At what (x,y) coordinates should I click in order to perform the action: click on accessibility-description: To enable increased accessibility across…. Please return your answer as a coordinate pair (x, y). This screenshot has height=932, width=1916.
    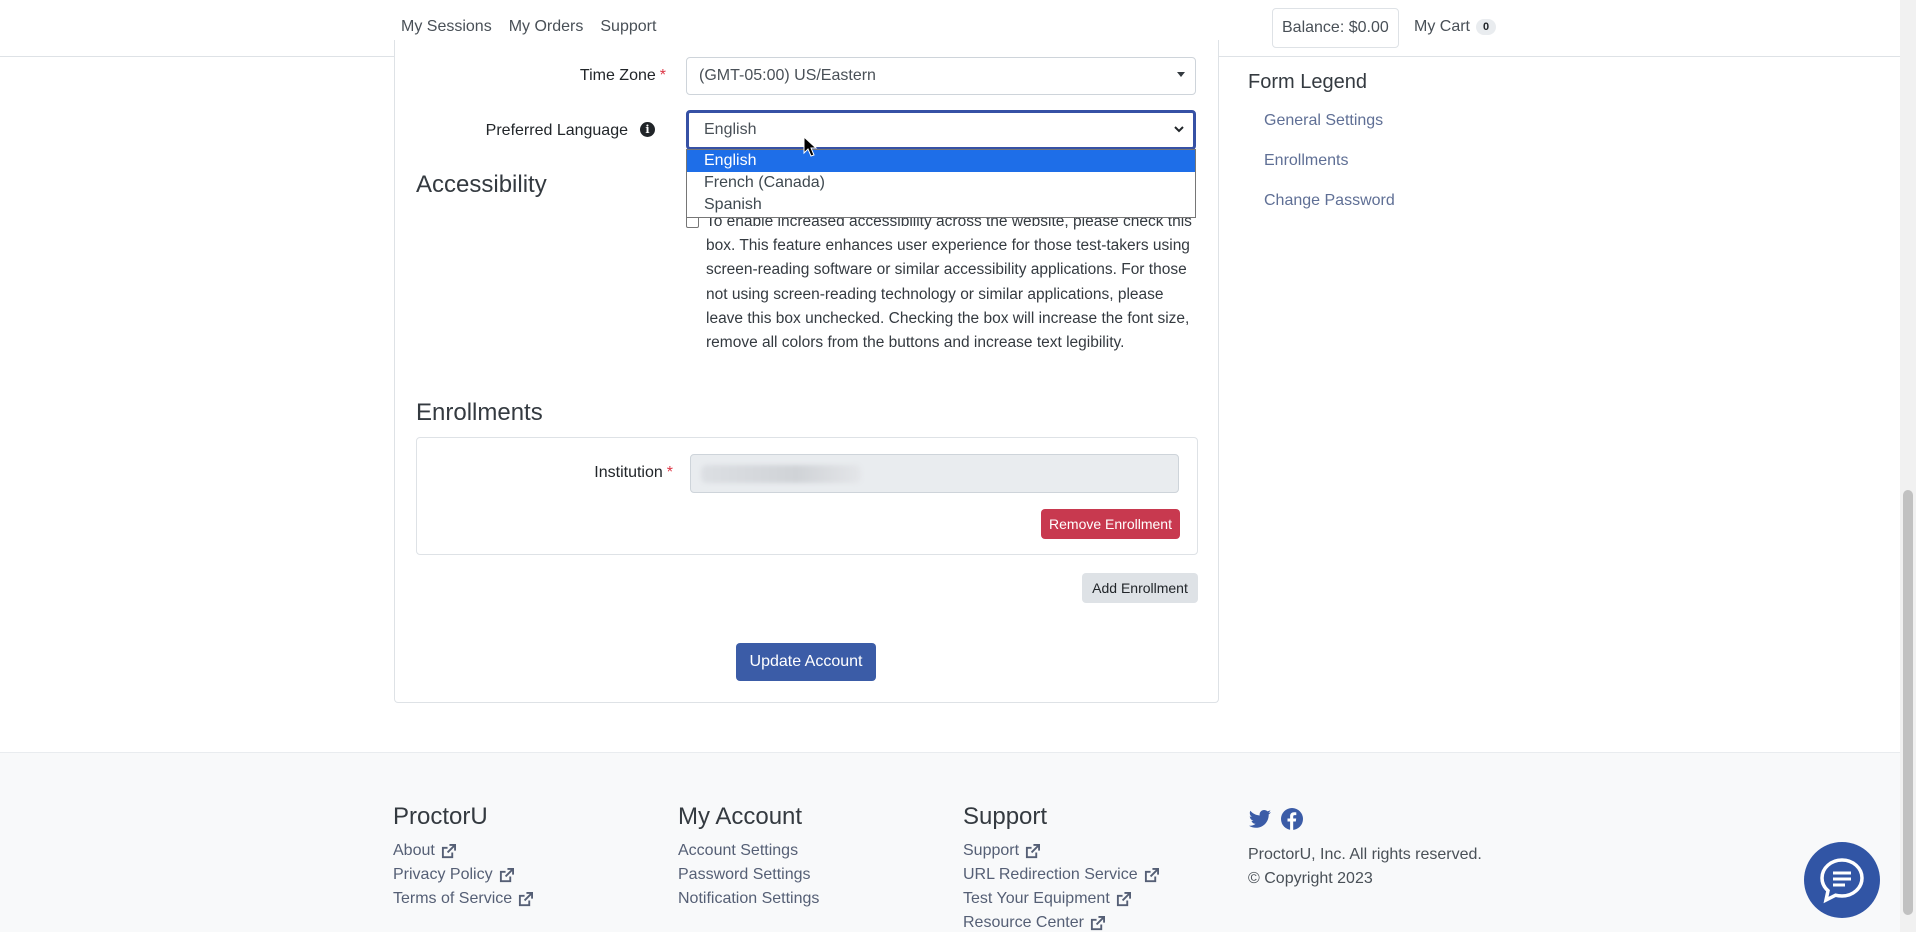
    Looking at the image, I should click on (949, 282).